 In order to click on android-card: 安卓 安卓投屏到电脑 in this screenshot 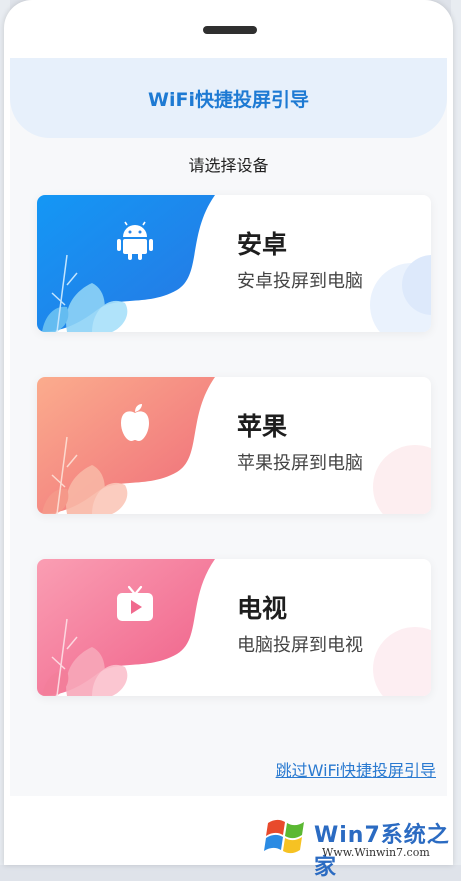, I will do `click(234, 263)`.